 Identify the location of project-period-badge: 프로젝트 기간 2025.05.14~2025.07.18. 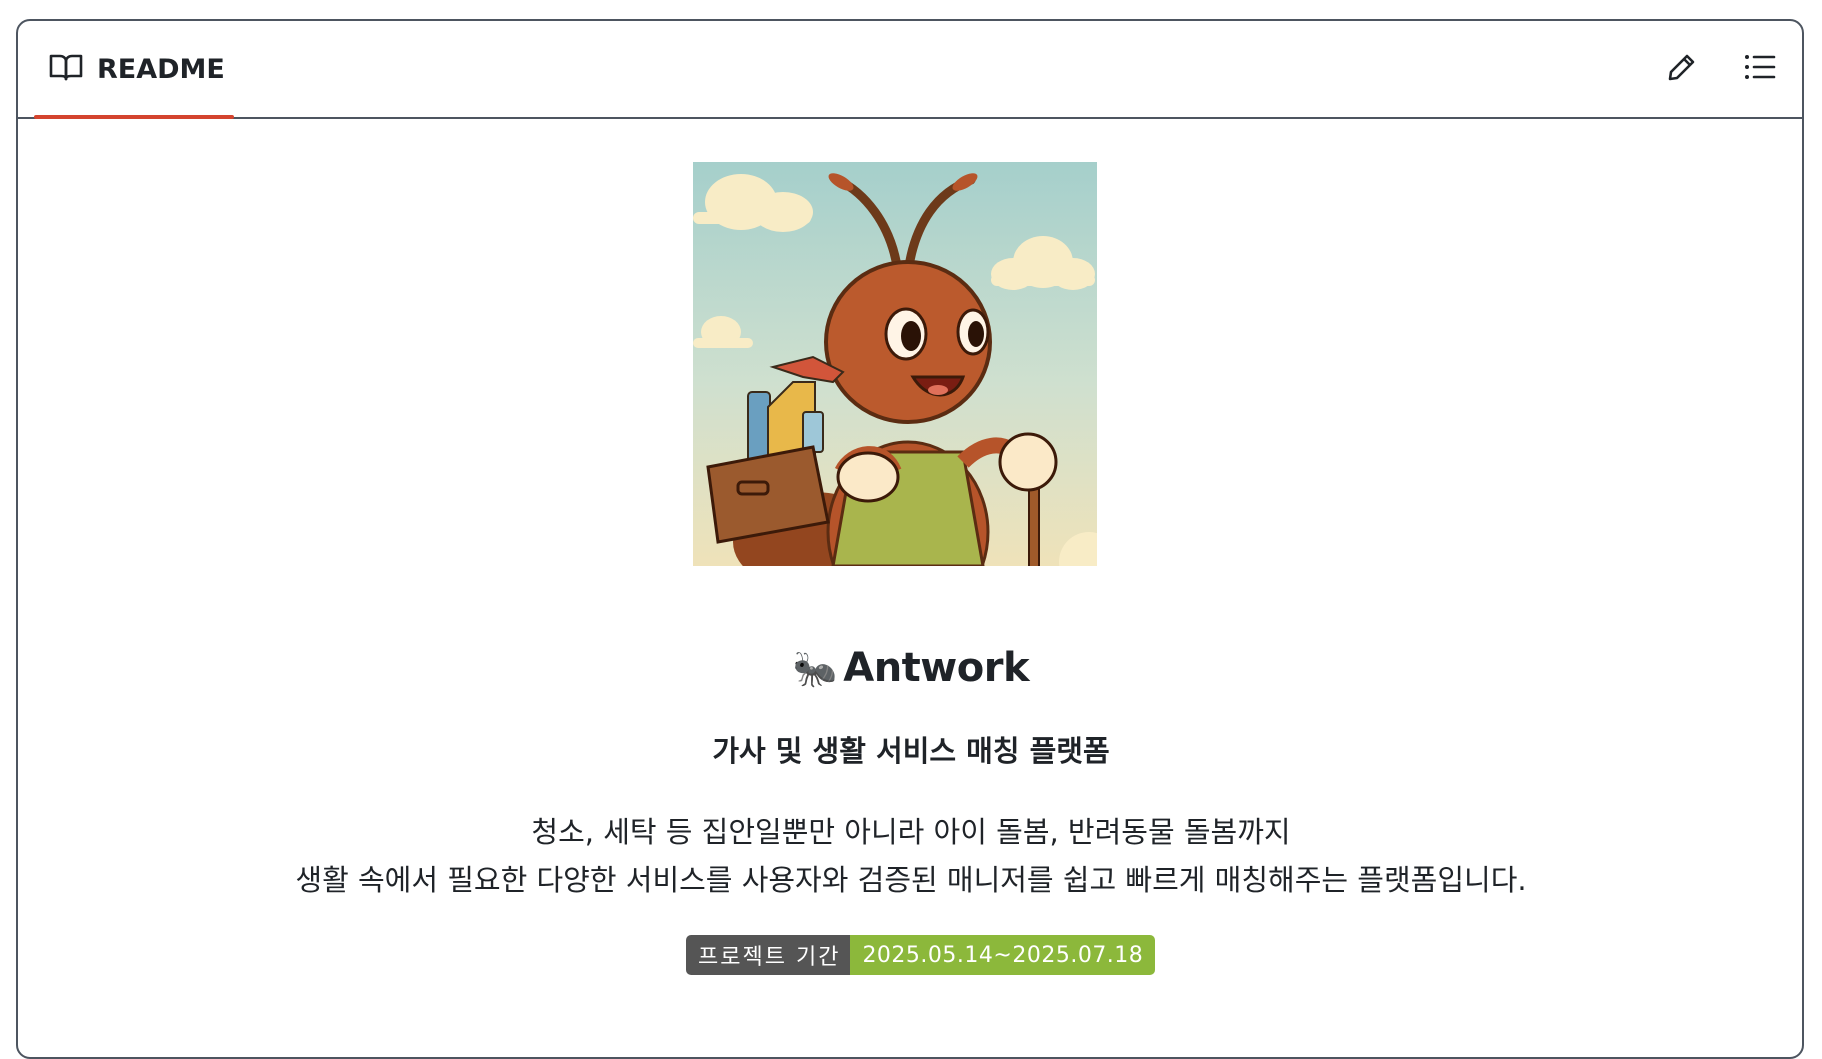
(921, 955).